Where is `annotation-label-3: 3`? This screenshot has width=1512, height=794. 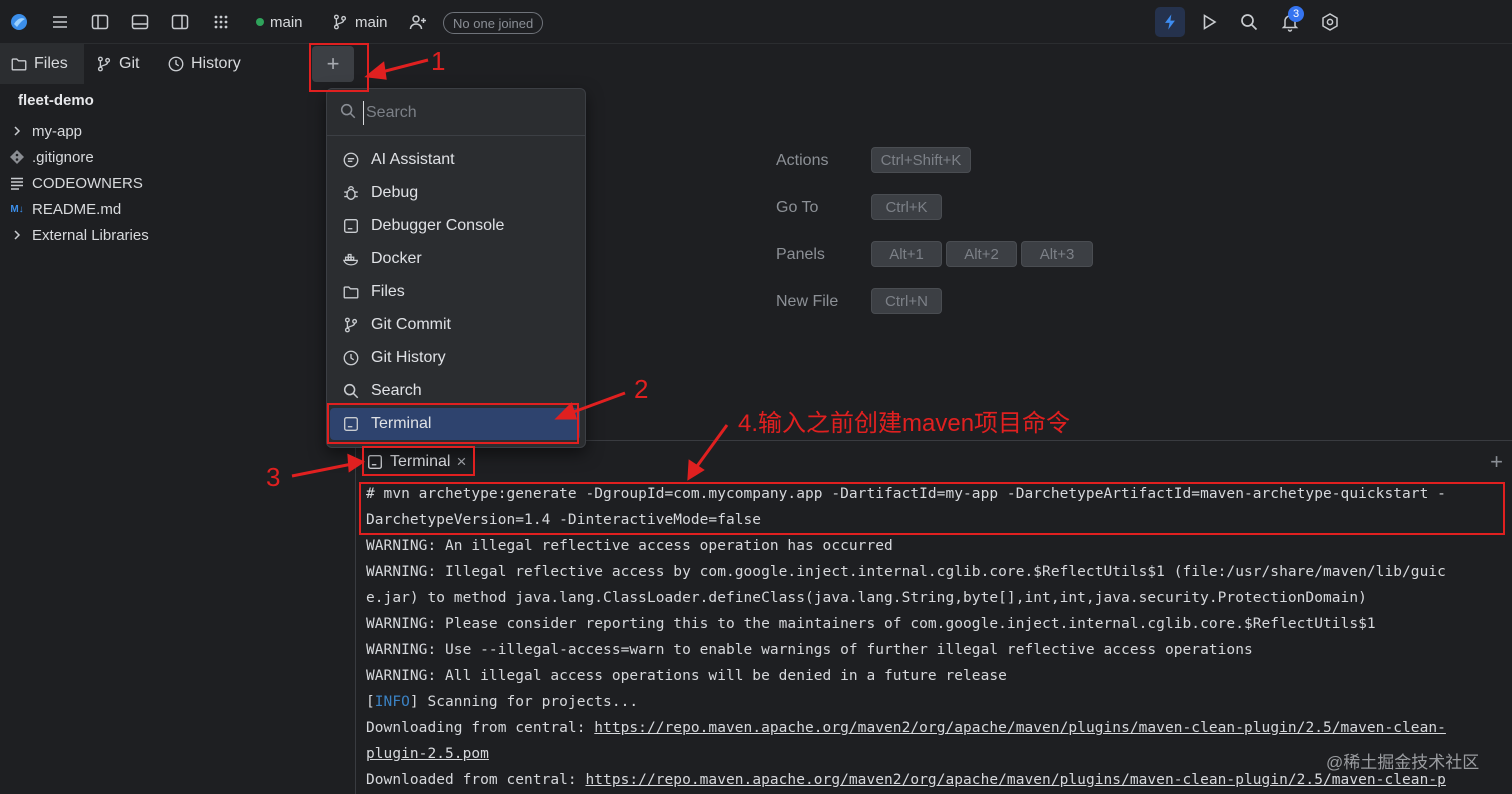 annotation-label-3: 3 is located at coordinates (273, 477).